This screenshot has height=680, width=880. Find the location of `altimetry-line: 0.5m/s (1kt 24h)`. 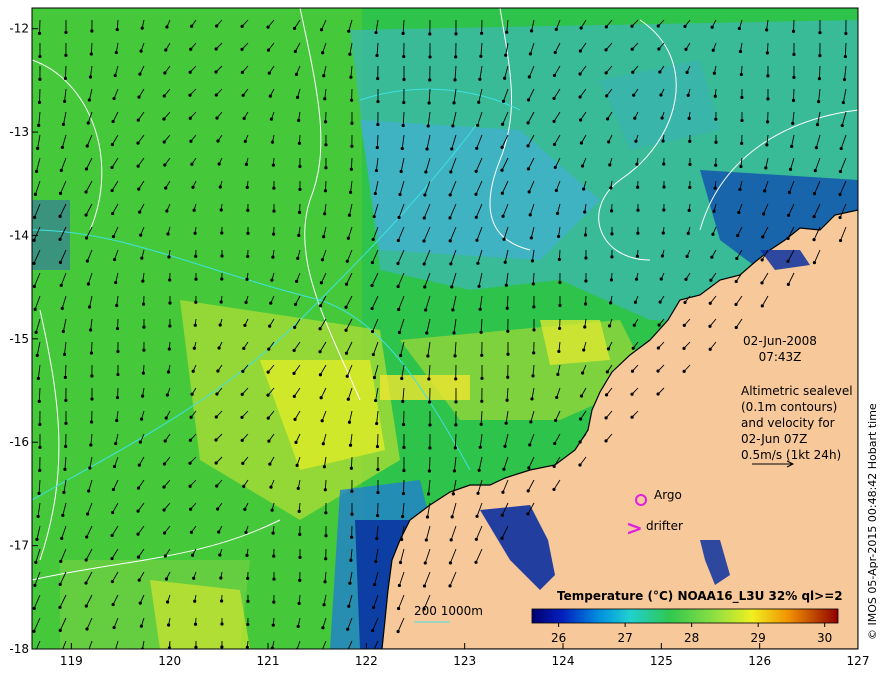

altimetry-line: 0.5m/s (1kt 24h) is located at coordinates (791, 455).